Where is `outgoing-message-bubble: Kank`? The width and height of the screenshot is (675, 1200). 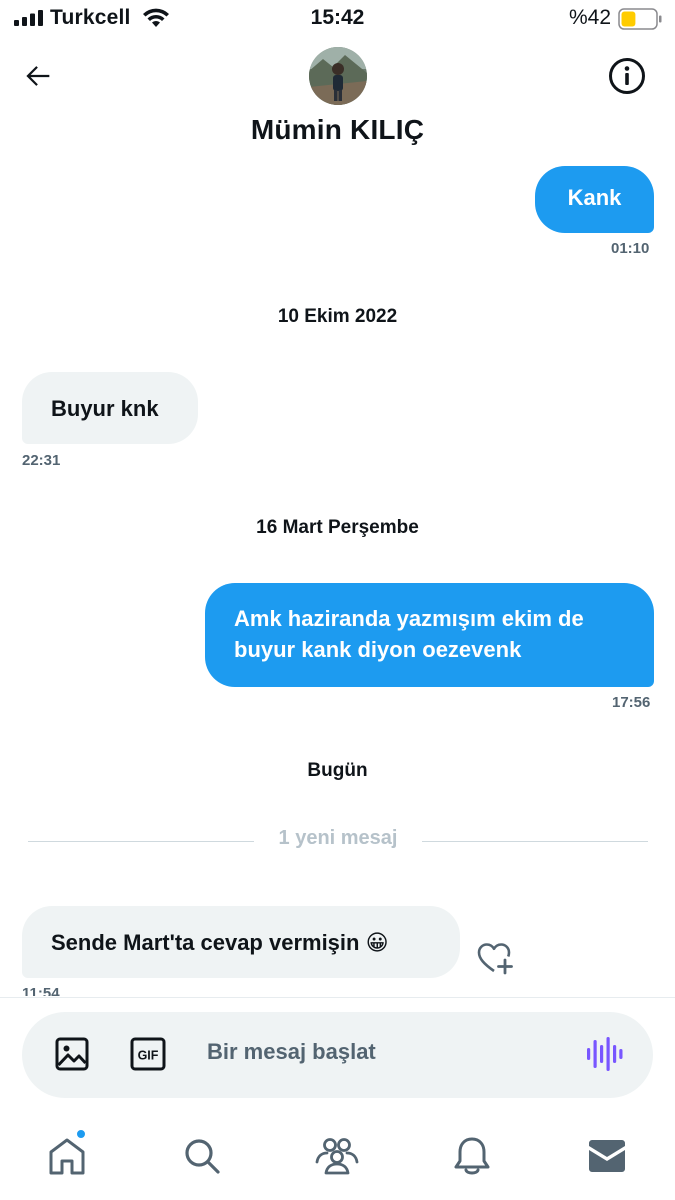
outgoing-message-bubble: Kank is located at coordinates (594, 199).